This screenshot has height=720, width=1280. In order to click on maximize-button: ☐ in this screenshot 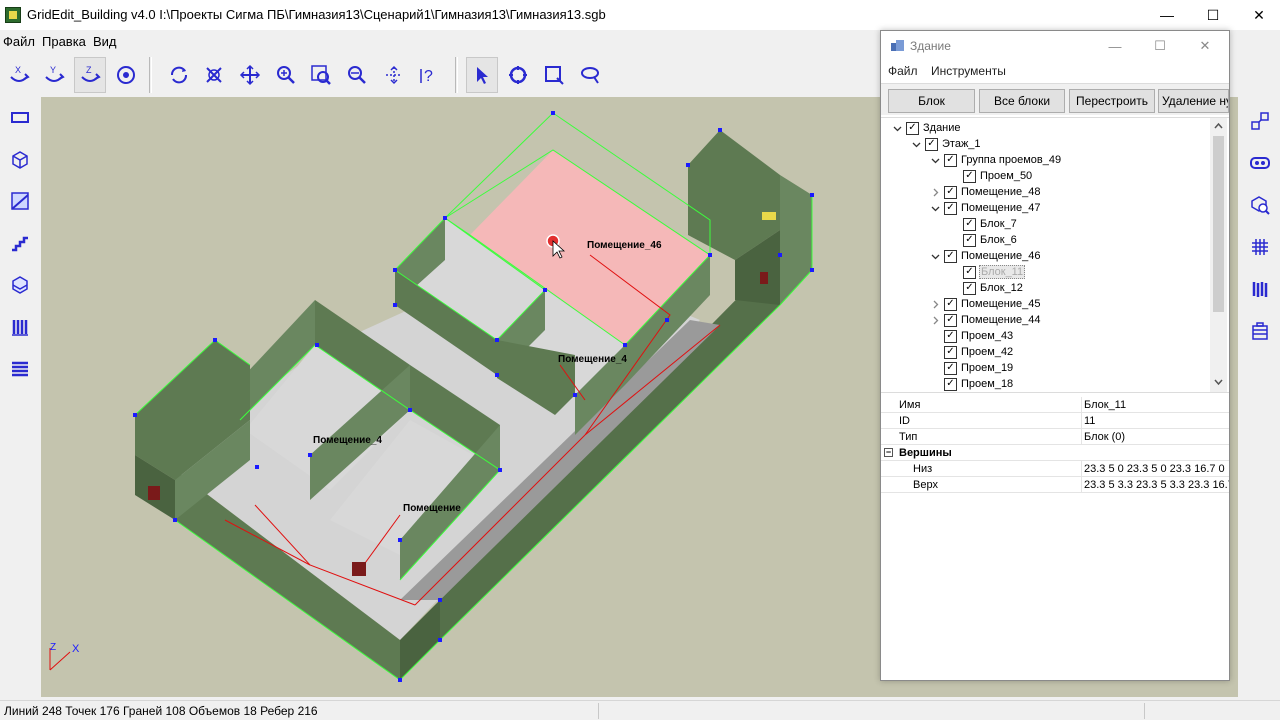, I will do `click(1213, 15)`.